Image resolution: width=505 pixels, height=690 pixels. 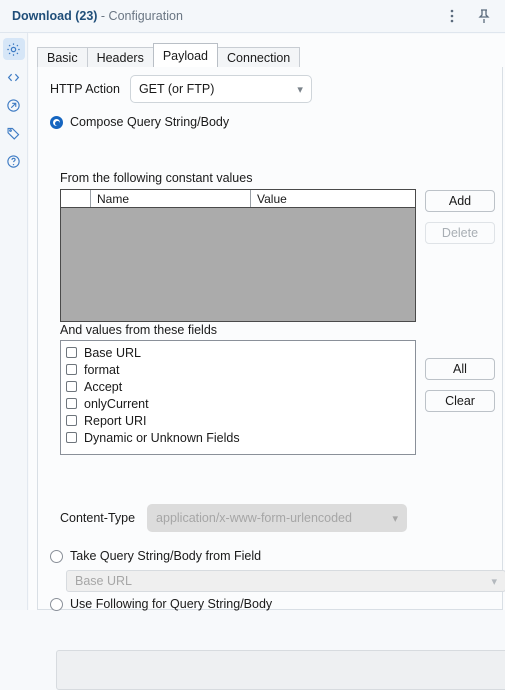 I want to click on checkbox-report-uri, so click(x=71, y=420).